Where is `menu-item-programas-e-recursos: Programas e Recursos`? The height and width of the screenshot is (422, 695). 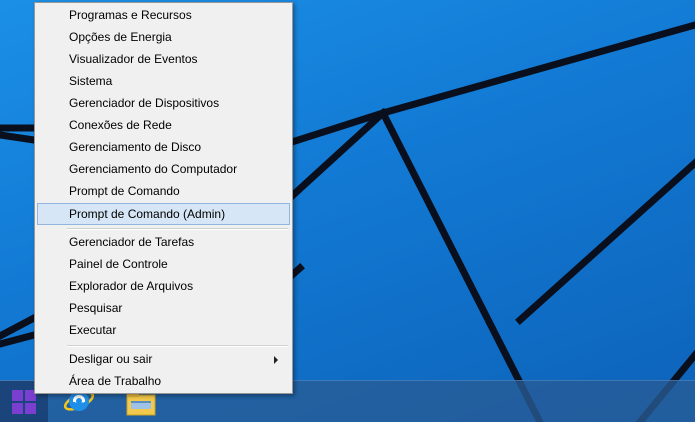 menu-item-programas-e-recursos: Programas e Recursos is located at coordinates (163, 16).